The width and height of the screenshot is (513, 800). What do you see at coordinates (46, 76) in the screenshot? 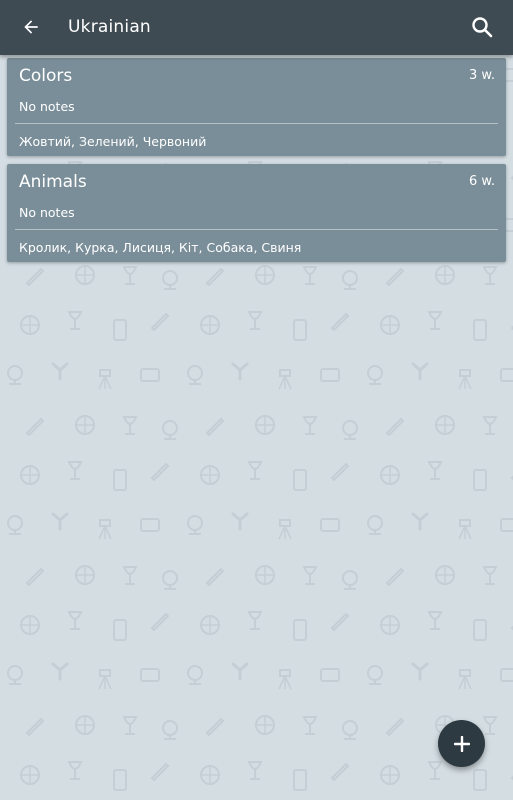
I see `card-title: Colors` at bounding box center [46, 76].